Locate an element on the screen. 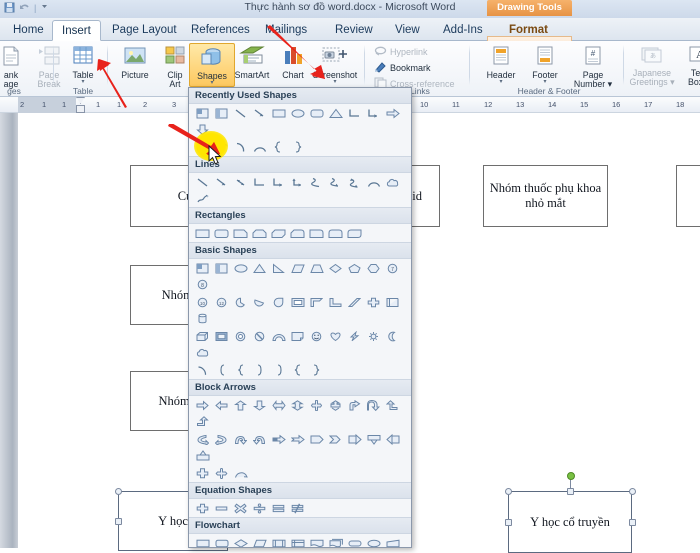 The image size is (700, 553). text-box-button: A TextBox ▾ is located at coordinates (688, 65).